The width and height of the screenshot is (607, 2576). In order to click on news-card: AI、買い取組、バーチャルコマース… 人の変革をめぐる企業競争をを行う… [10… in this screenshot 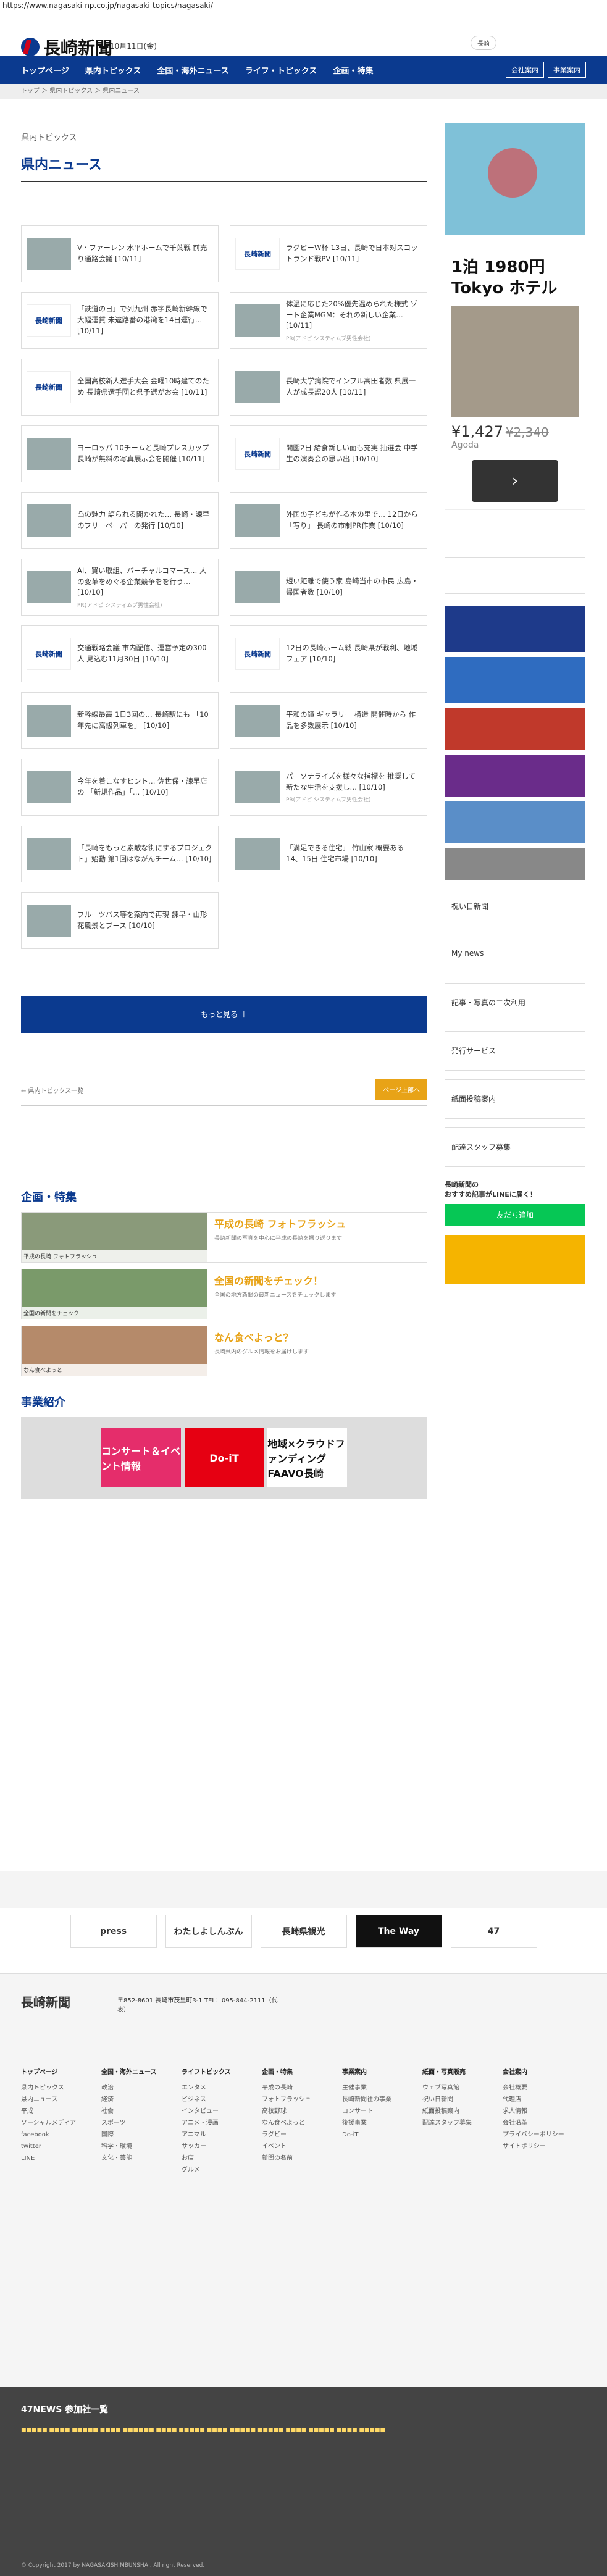, I will do `click(120, 587)`.